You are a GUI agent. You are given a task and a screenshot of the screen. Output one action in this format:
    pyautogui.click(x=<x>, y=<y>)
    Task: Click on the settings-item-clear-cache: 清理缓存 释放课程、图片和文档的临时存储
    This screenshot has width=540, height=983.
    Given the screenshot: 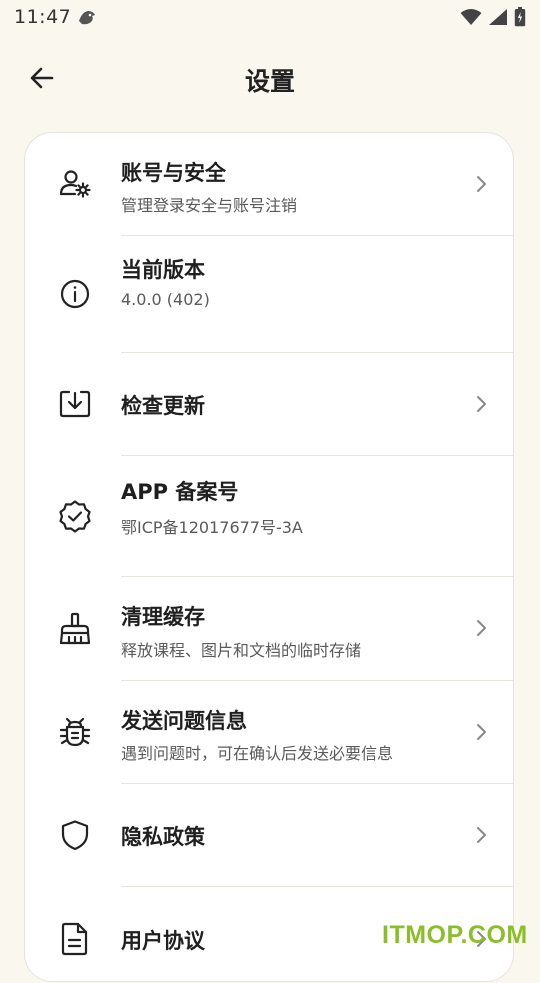 What is the action you would take?
    pyautogui.click(x=270, y=628)
    